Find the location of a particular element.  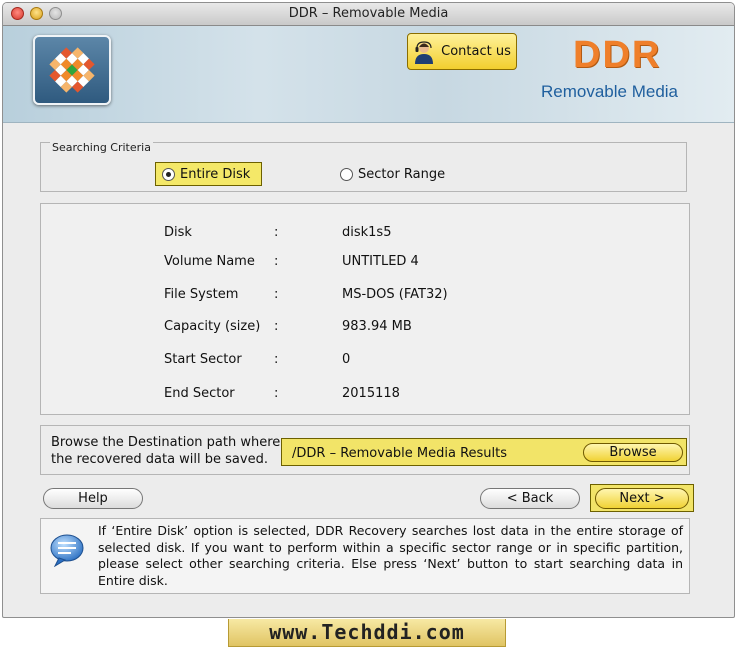

disk-info-value: 0 is located at coordinates (346, 359).